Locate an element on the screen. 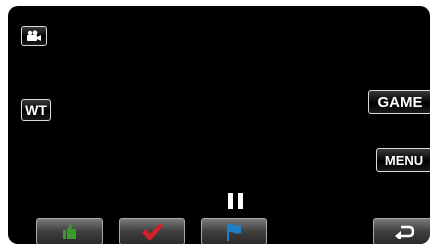 The width and height of the screenshot is (437, 250). game-button: GAME is located at coordinates (399, 102).